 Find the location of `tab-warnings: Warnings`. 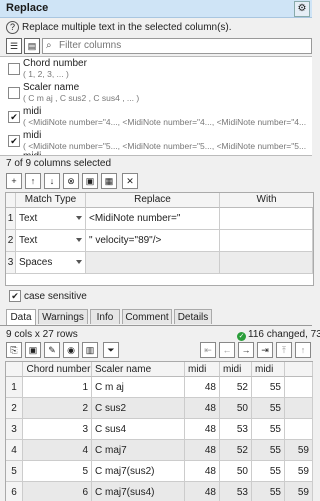

tab-warnings: Warnings is located at coordinates (63, 316).